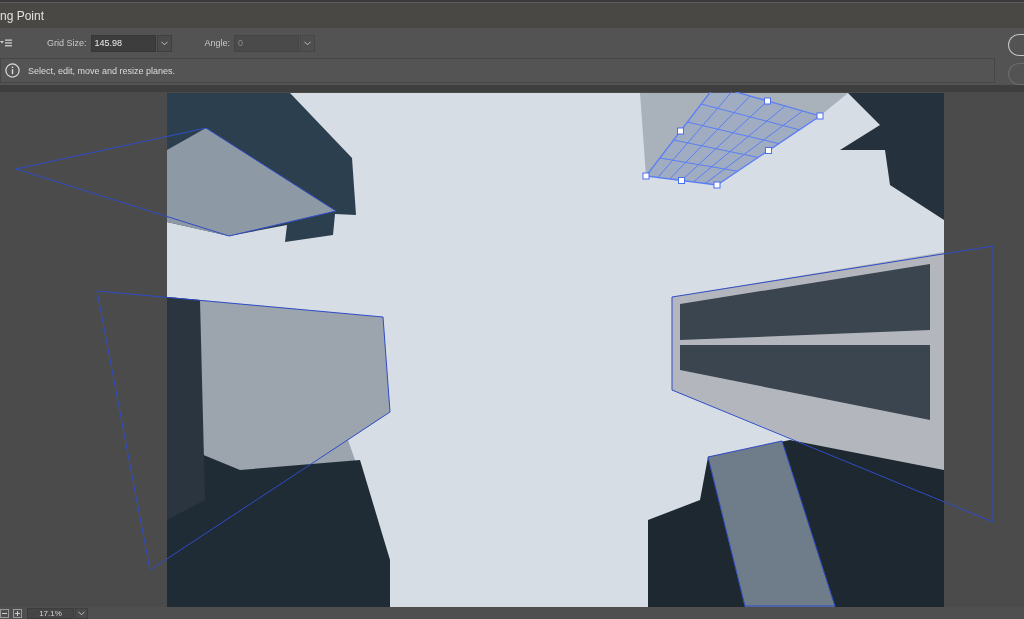  I want to click on zoom-in-icon, so click(17, 613).